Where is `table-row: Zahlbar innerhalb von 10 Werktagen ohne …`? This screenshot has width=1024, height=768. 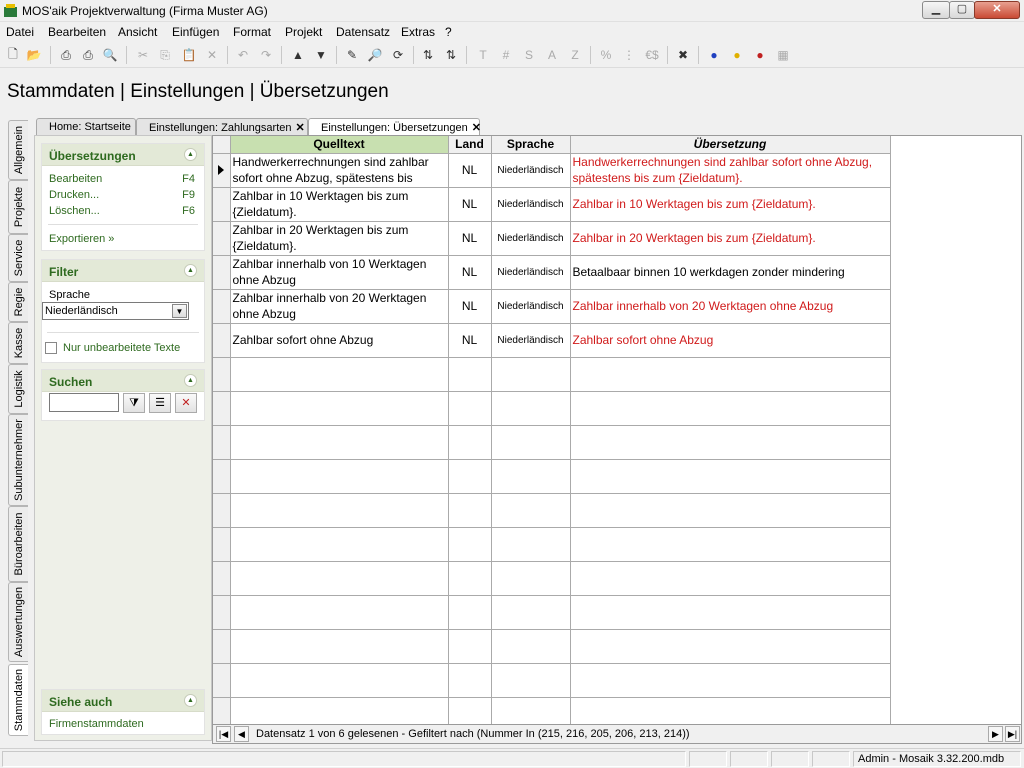 table-row: Zahlbar innerhalb von 10 Werktagen ohne … is located at coordinates (552, 272).